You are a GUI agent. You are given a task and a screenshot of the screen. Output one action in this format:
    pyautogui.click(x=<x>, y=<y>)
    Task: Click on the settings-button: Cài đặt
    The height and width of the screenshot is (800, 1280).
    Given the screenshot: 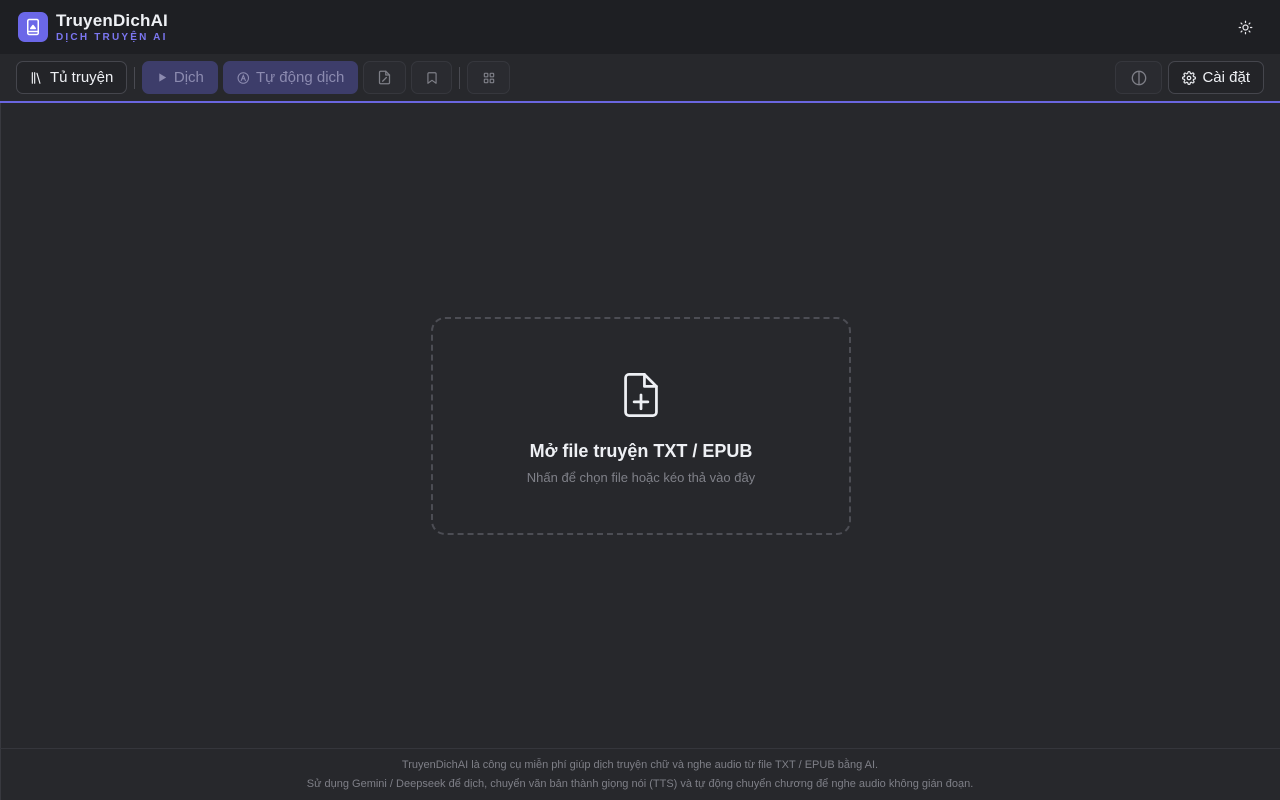 What is the action you would take?
    pyautogui.click(x=1216, y=77)
    